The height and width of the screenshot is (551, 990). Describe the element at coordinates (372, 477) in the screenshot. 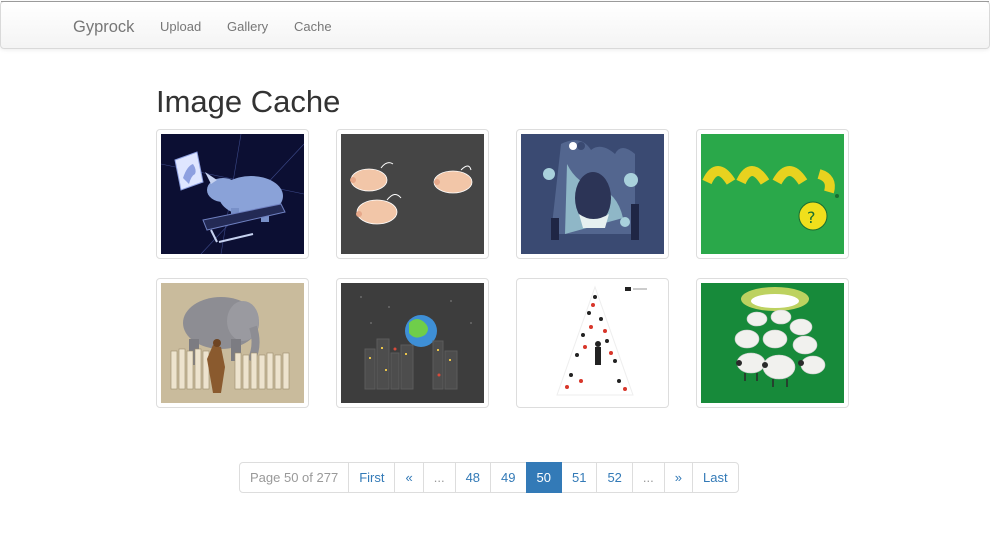

I see `first-page-link: First` at that location.